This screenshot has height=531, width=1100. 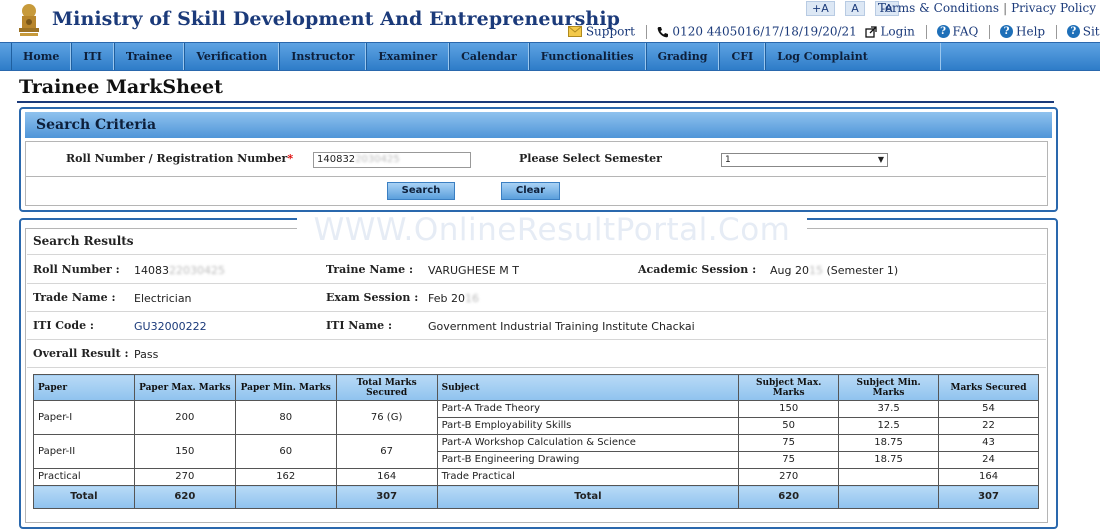 I want to click on exam-session-label: Exam Session :, so click(x=372, y=297).